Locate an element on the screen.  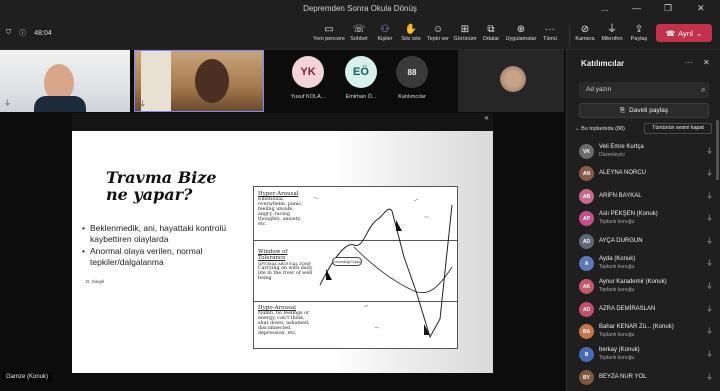
section-header: ⌄ Bu toplantıda (88) is located at coordinates (600, 129).